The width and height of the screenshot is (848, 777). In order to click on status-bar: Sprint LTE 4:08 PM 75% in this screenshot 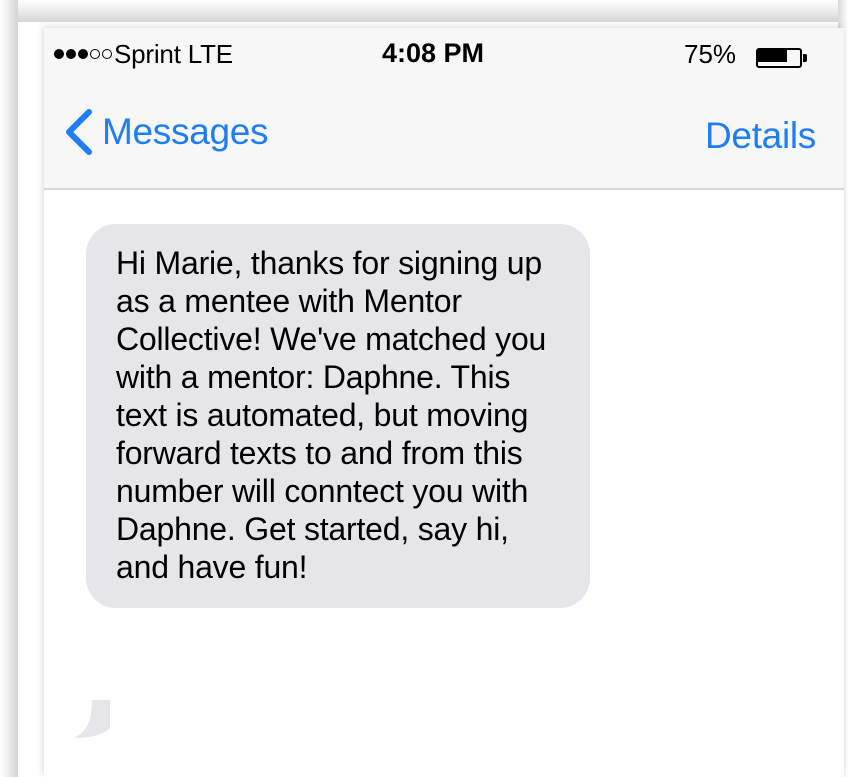, I will do `click(444, 54)`.